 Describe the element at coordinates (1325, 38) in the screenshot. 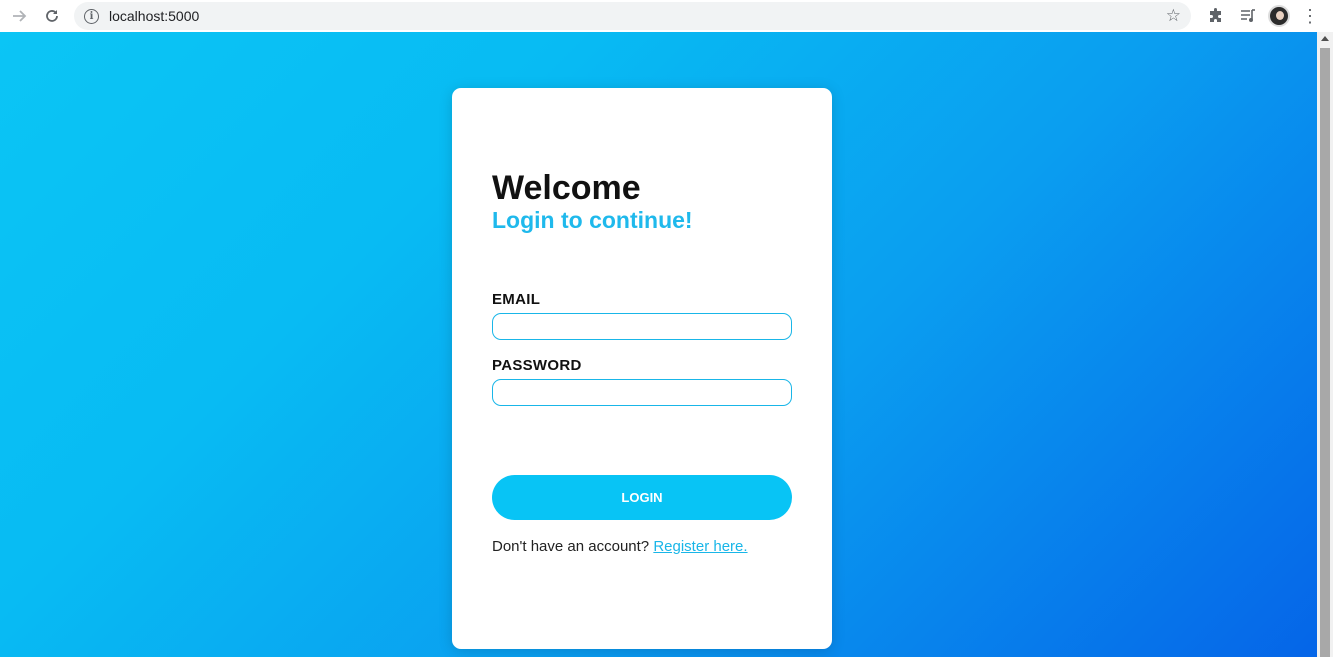

I see `scroll-up-icon` at that location.